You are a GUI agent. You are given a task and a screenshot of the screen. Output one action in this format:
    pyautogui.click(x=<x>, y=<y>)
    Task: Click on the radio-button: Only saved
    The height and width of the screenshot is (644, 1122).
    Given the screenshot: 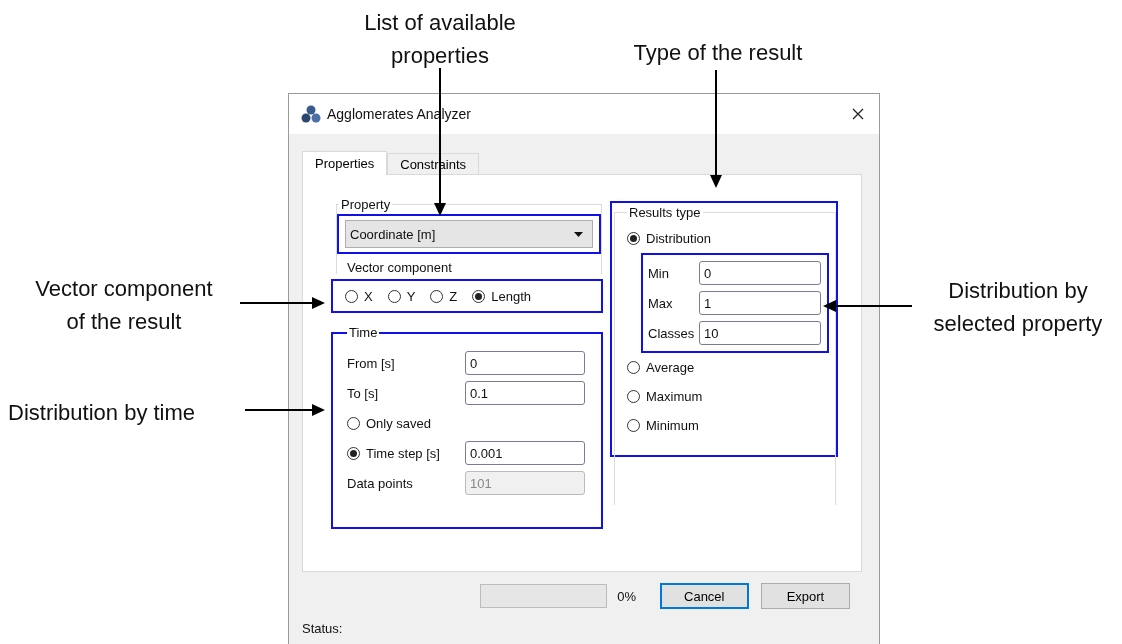 What is the action you would take?
    pyautogui.click(x=389, y=423)
    